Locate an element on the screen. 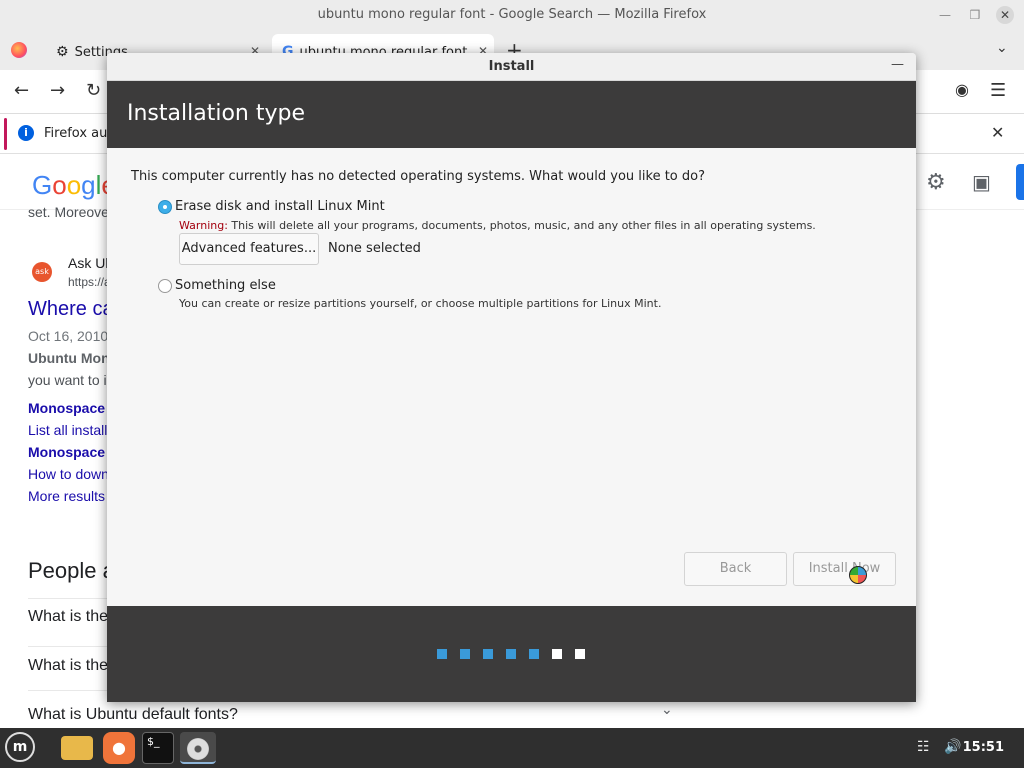 This screenshot has height=768, width=1024. result-date: Oct 16, 2010 is located at coordinates (68, 336).